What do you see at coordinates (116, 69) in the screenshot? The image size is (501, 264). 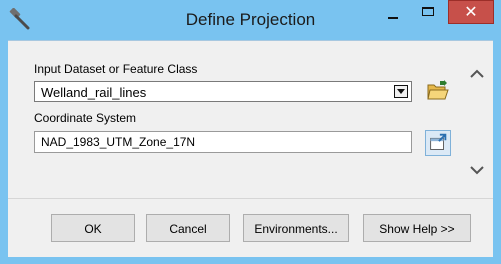 I see `dataset-label: Input Dataset or Feature Class` at bounding box center [116, 69].